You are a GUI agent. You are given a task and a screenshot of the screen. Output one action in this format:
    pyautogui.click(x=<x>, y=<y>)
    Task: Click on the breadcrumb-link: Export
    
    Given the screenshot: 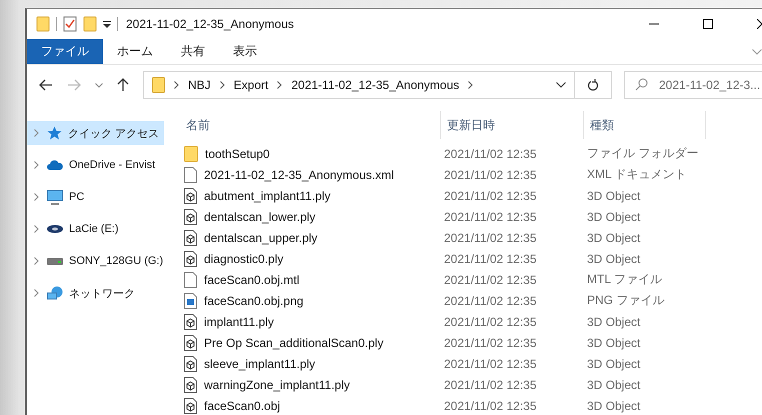 What is the action you would take?
    pyautogui.click(x=251, y=85)
    